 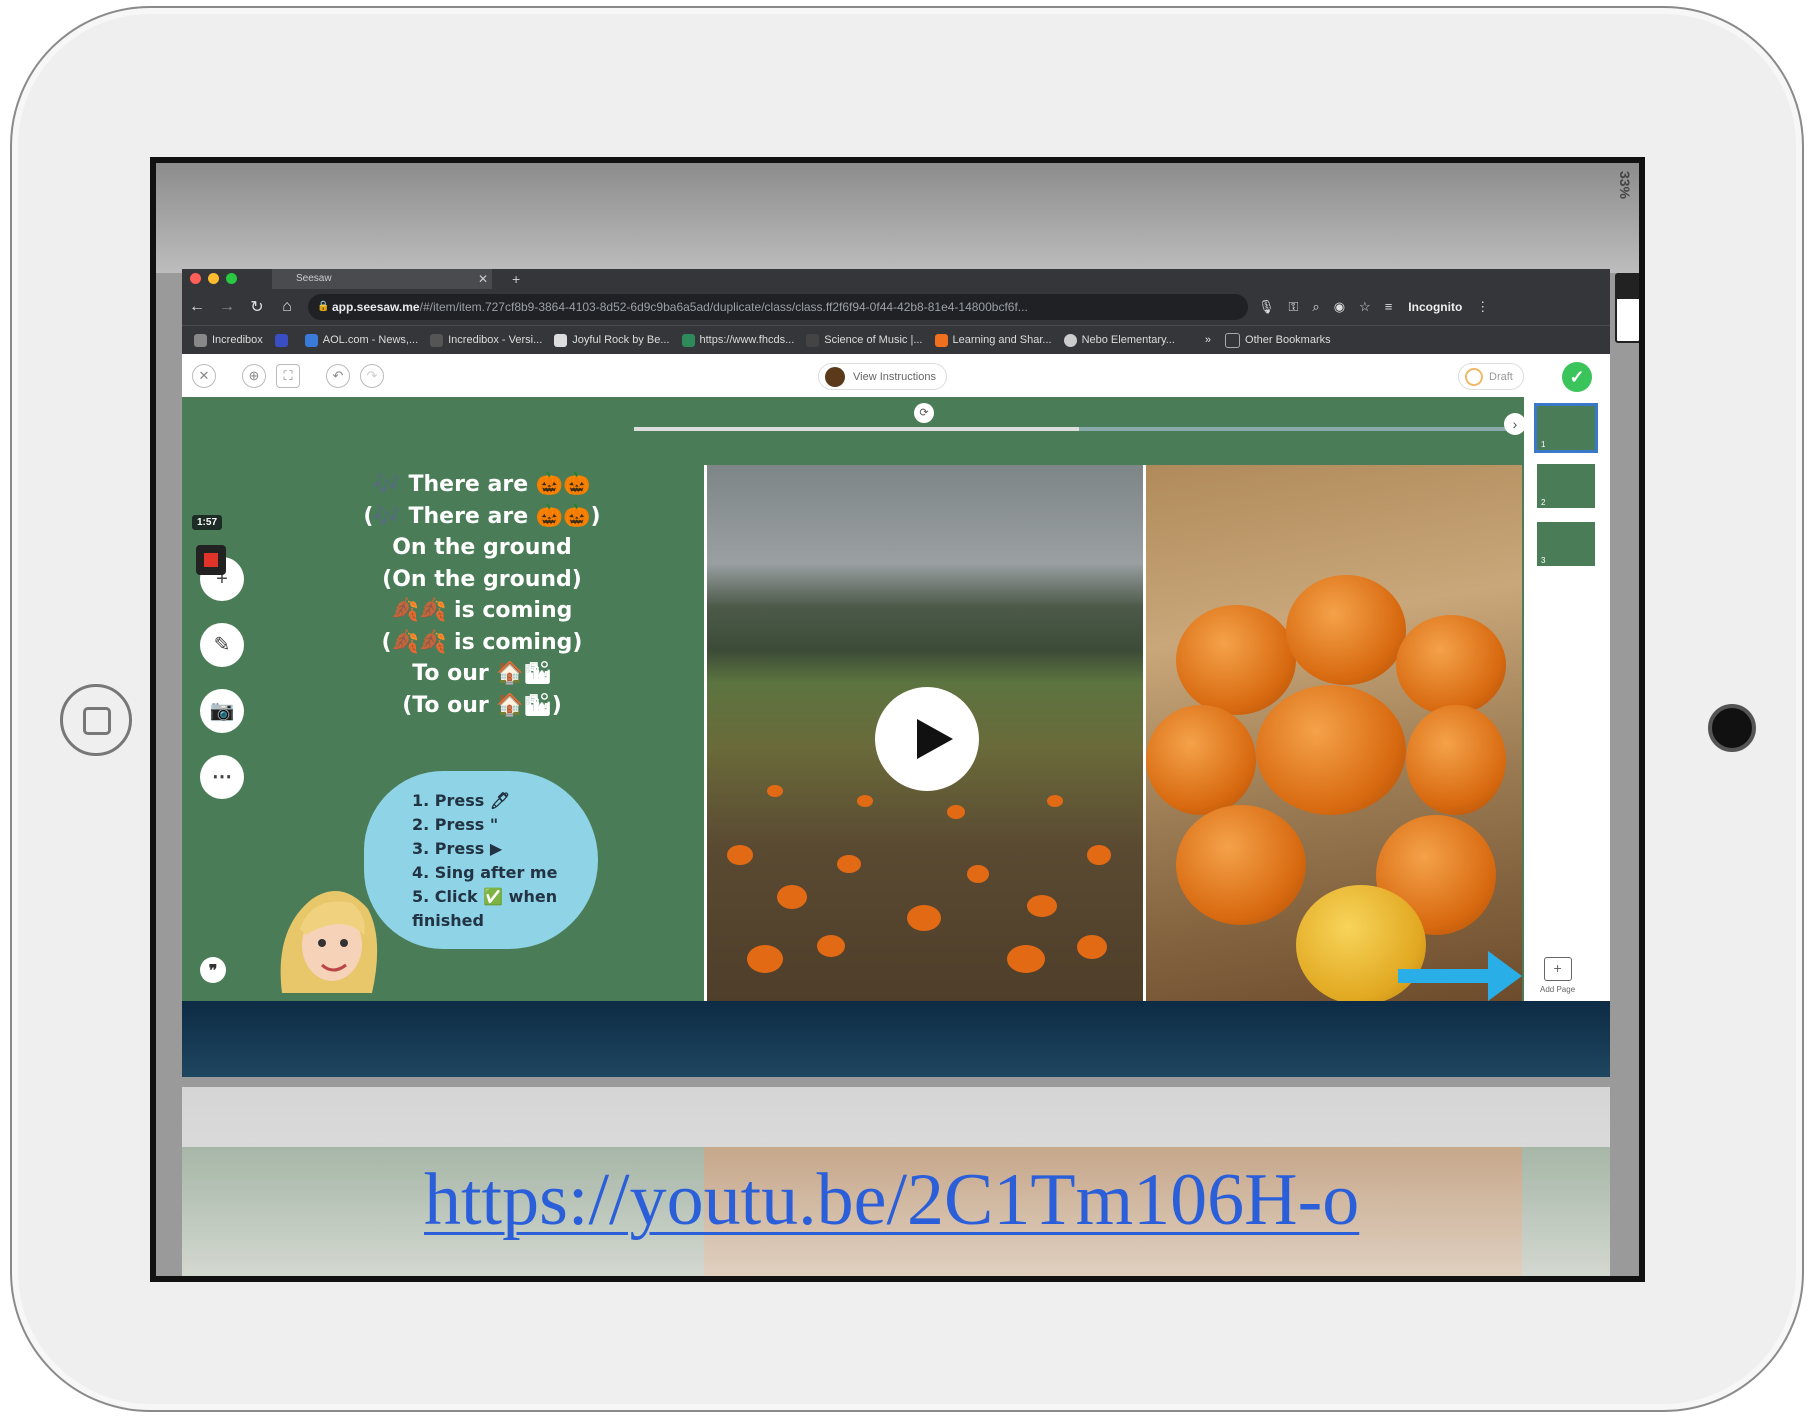 I want to click on slider-fill, so click(x=856, y=429).